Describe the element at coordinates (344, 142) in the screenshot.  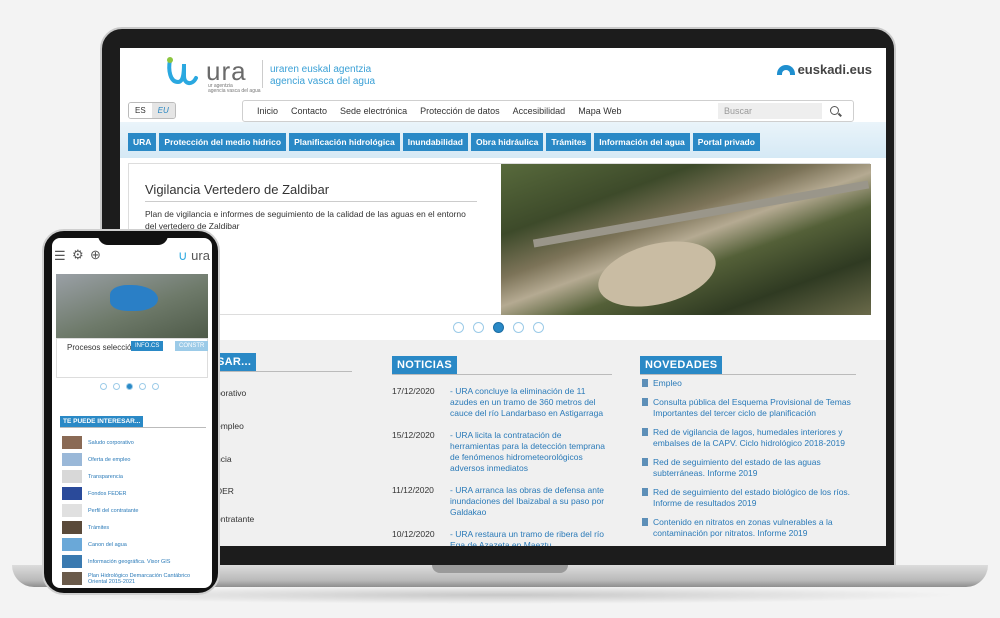
I see `main-nav-tab: Planificación hidrológica` at that location.